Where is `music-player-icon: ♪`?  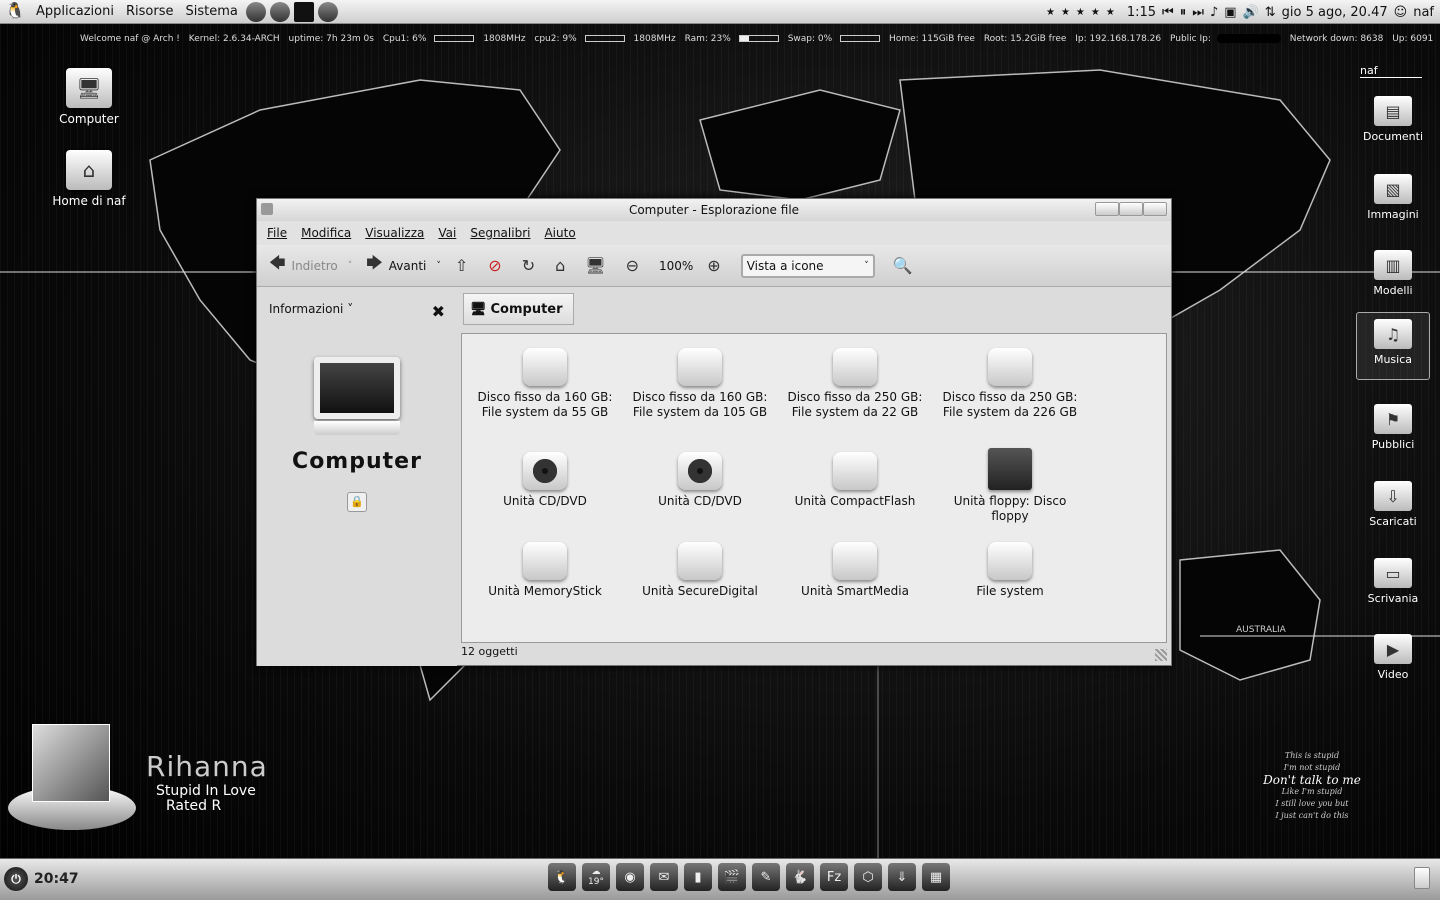
music-player-icon: ♪ is located at coordinates (1214, 12).